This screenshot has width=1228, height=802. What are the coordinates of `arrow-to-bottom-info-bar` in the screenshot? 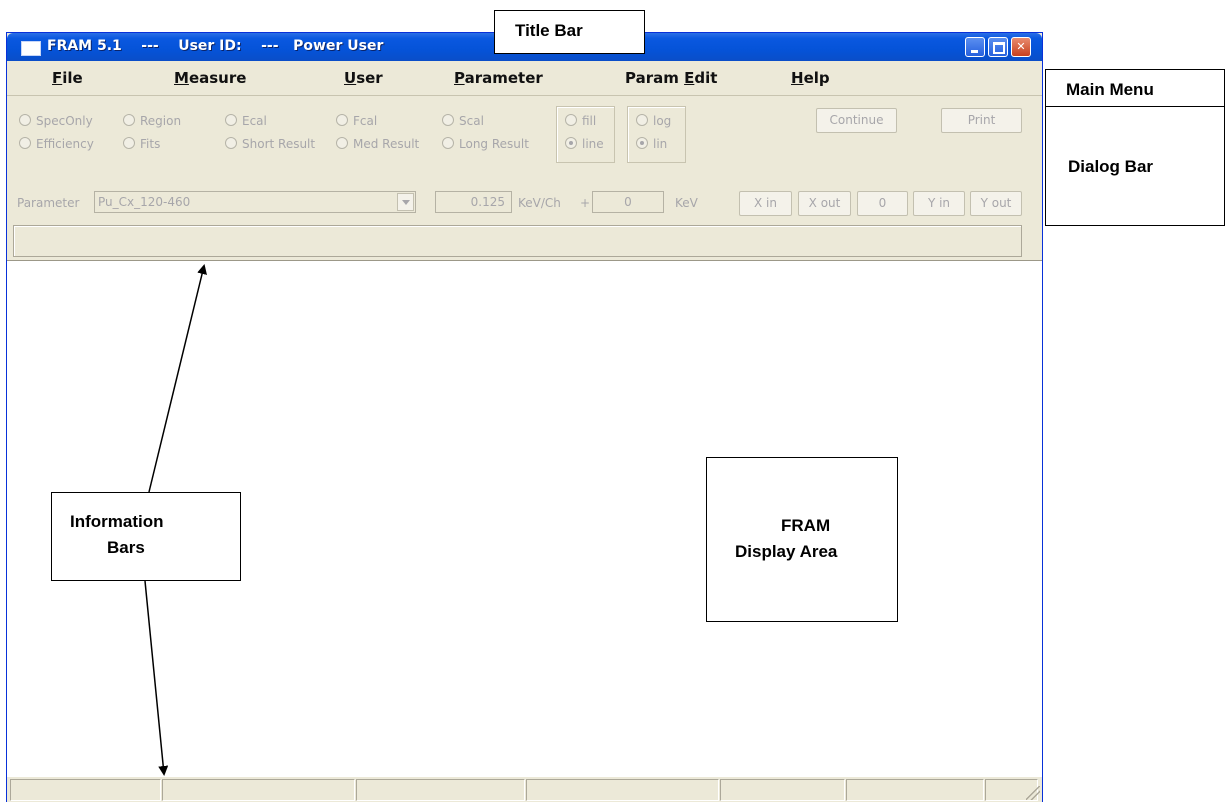 It's located at (156, 678).